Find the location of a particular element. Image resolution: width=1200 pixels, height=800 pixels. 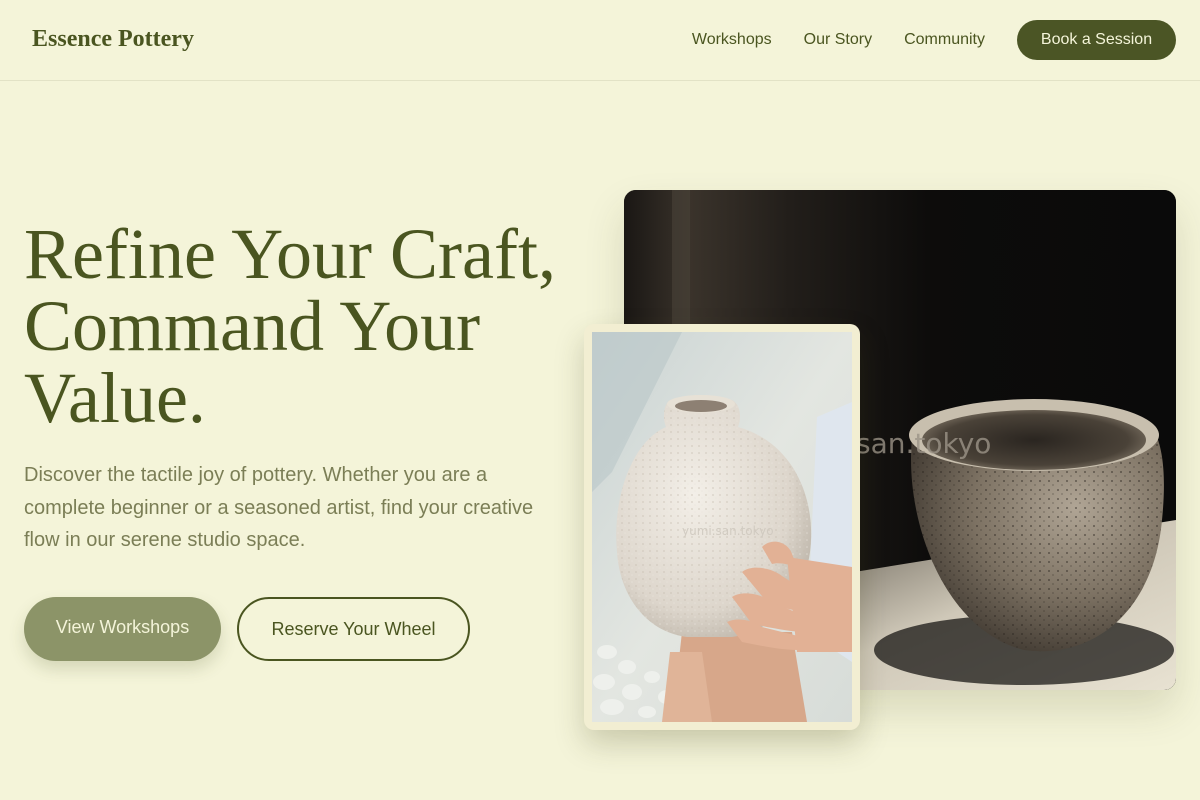

hero-title: Refine Your Craft, Command Your Value. is located at coordinates (304, 326).